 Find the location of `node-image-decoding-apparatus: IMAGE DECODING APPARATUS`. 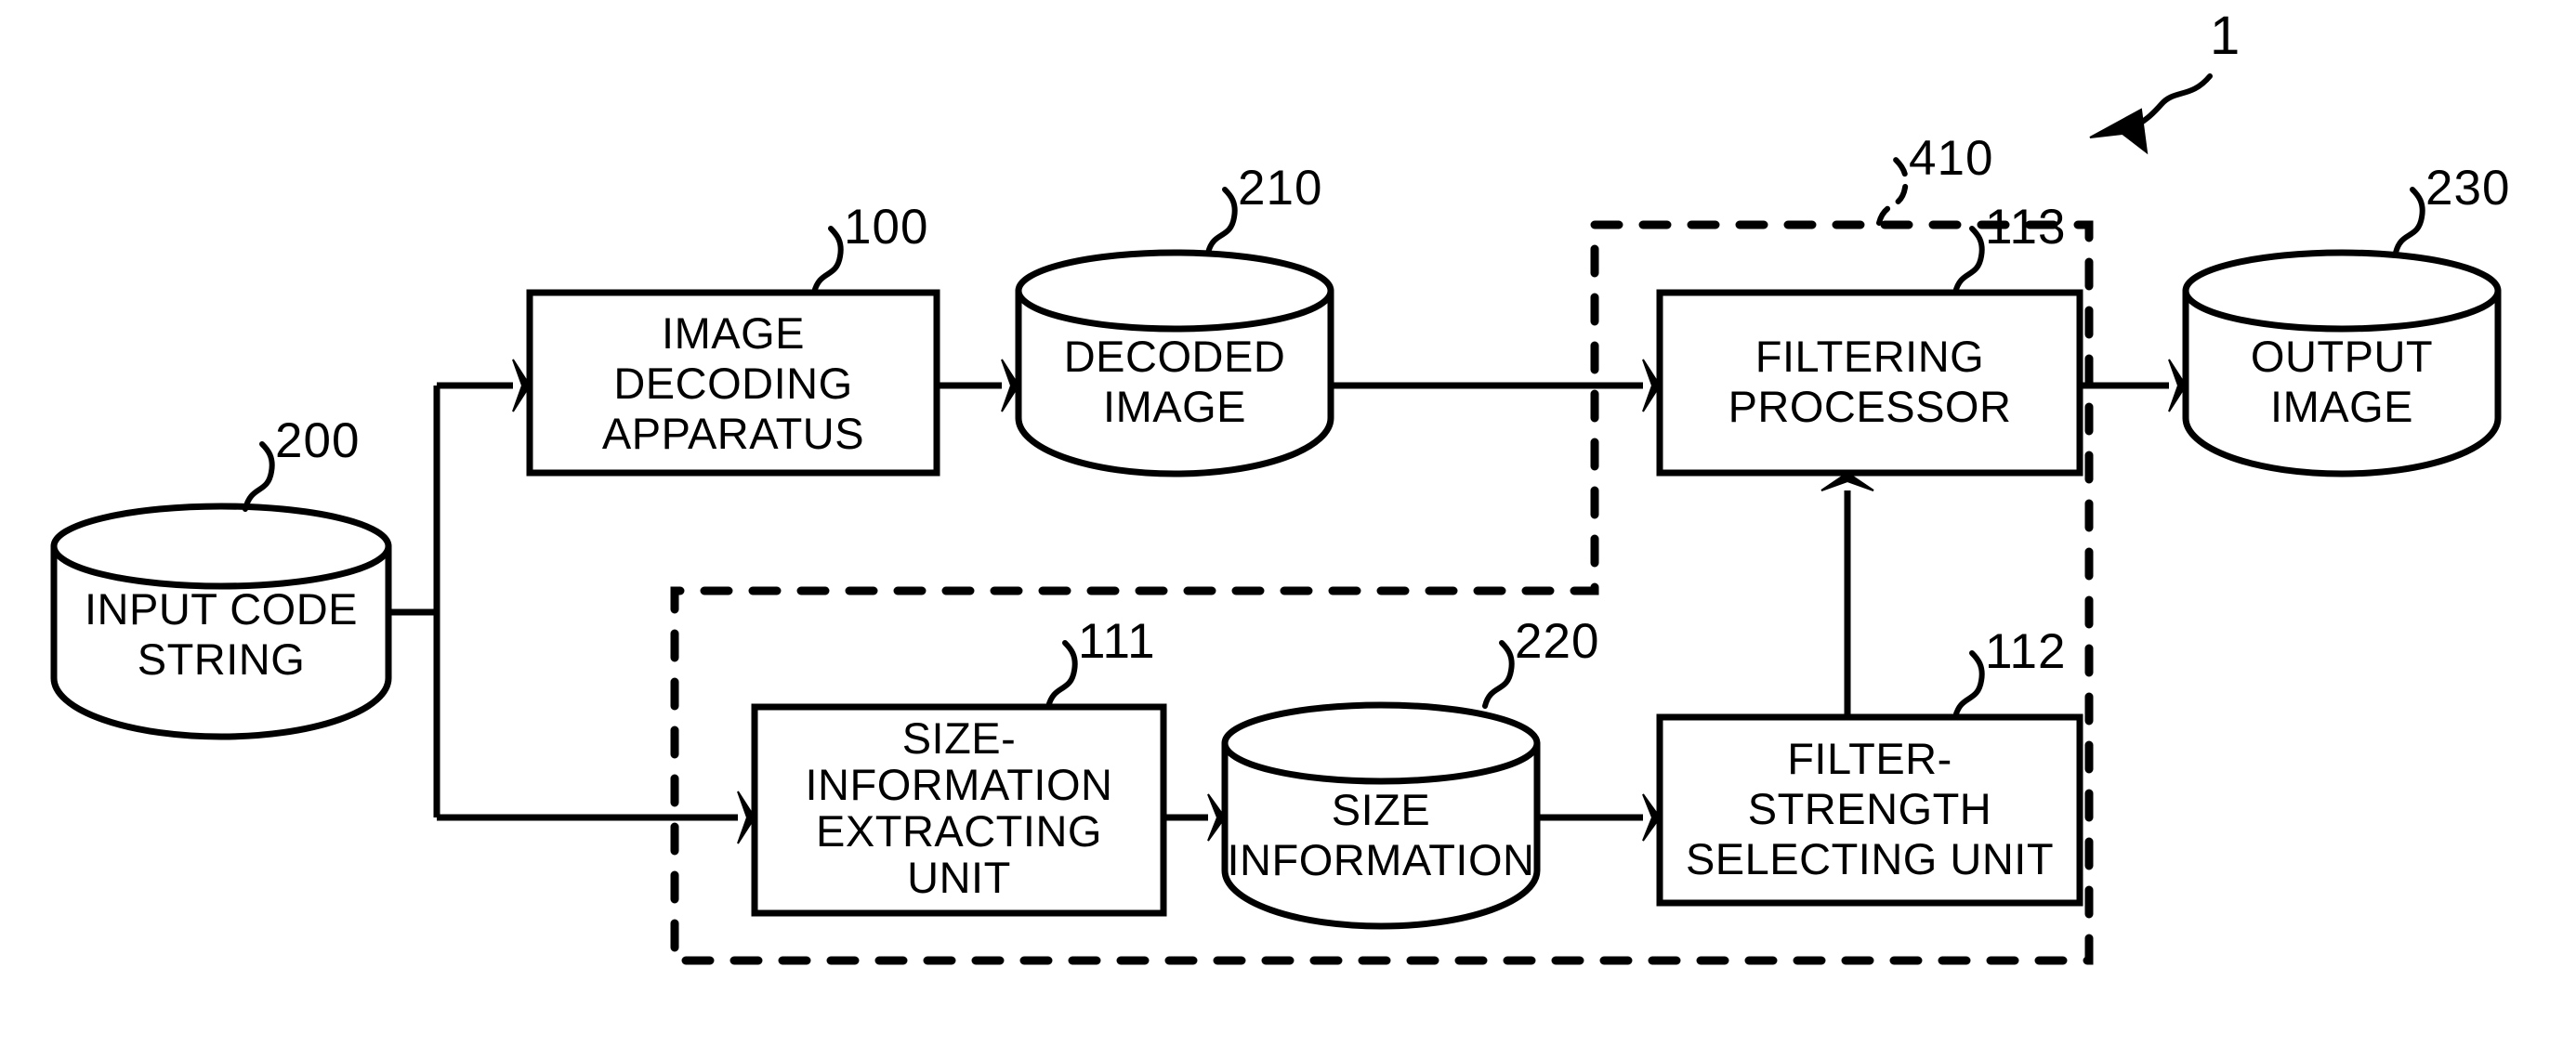

node-image-decoding-apparatus: IMAGE DECODING APPARATUS is located at coordinates (733, 383).